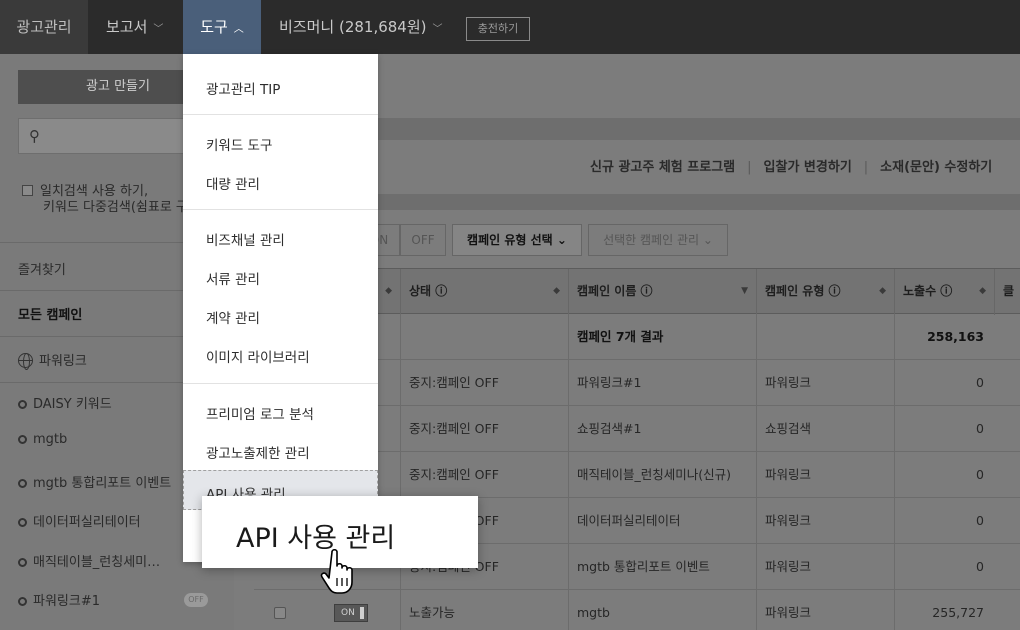 The width and height of the screenshot is (1020, 630). I want to click on column-header-campaign-name: 캠페인 이름 ⓘ ▼, so click(662, 292).